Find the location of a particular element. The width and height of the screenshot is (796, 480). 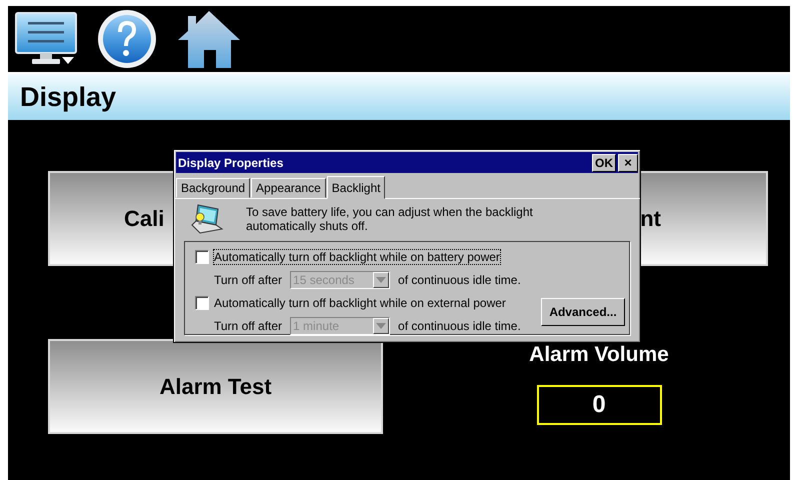

home-icon is located at coordinates (209, 39).